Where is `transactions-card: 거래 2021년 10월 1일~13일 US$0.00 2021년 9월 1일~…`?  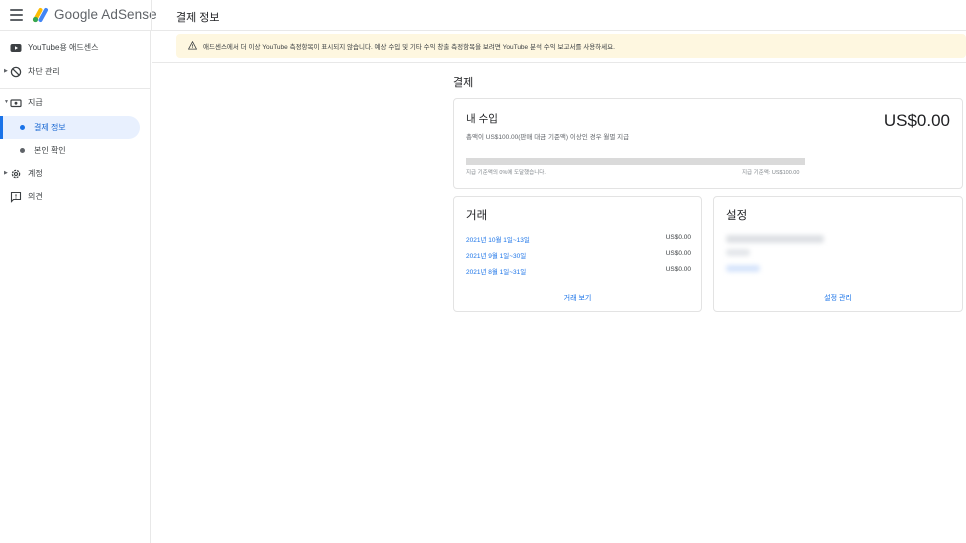 transactions-card: 거래 2021년 10월 1일~13일 US$0.00 2021년 9월 1일~… is located at coordinates (577, 254).